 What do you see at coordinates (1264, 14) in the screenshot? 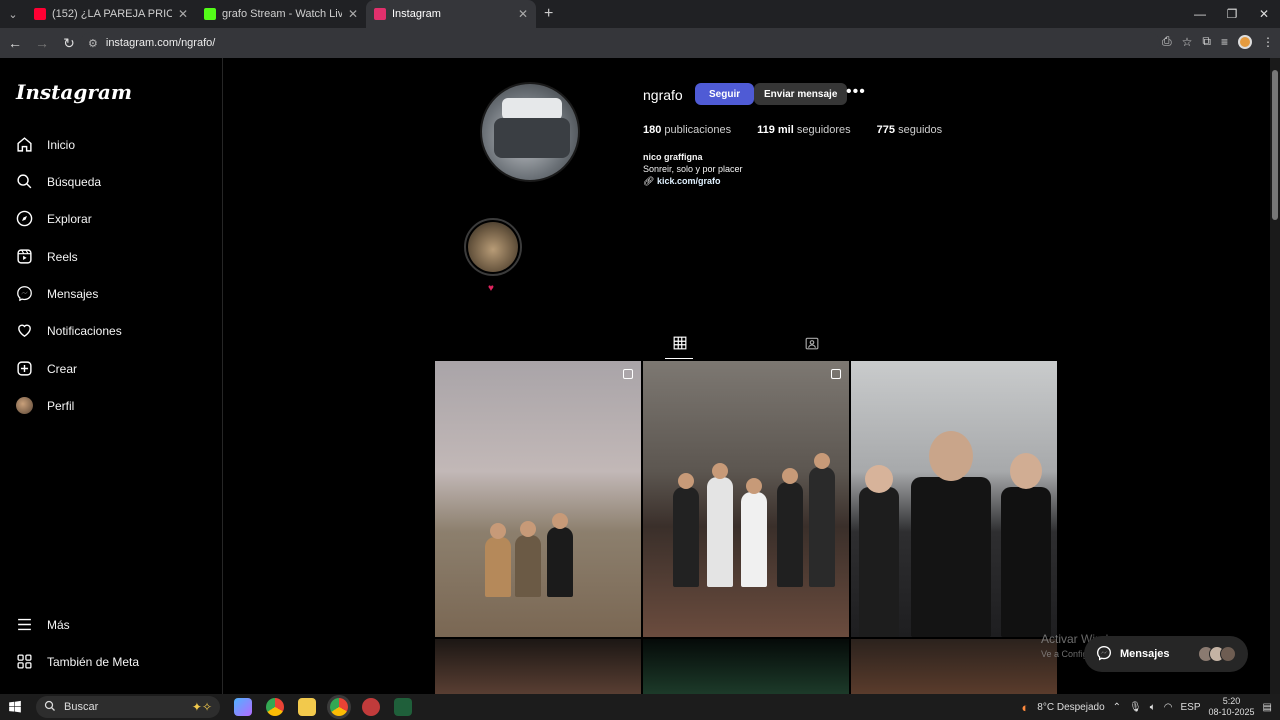
I see `close-window-button: ✕` at bounding box center [1264, 14].